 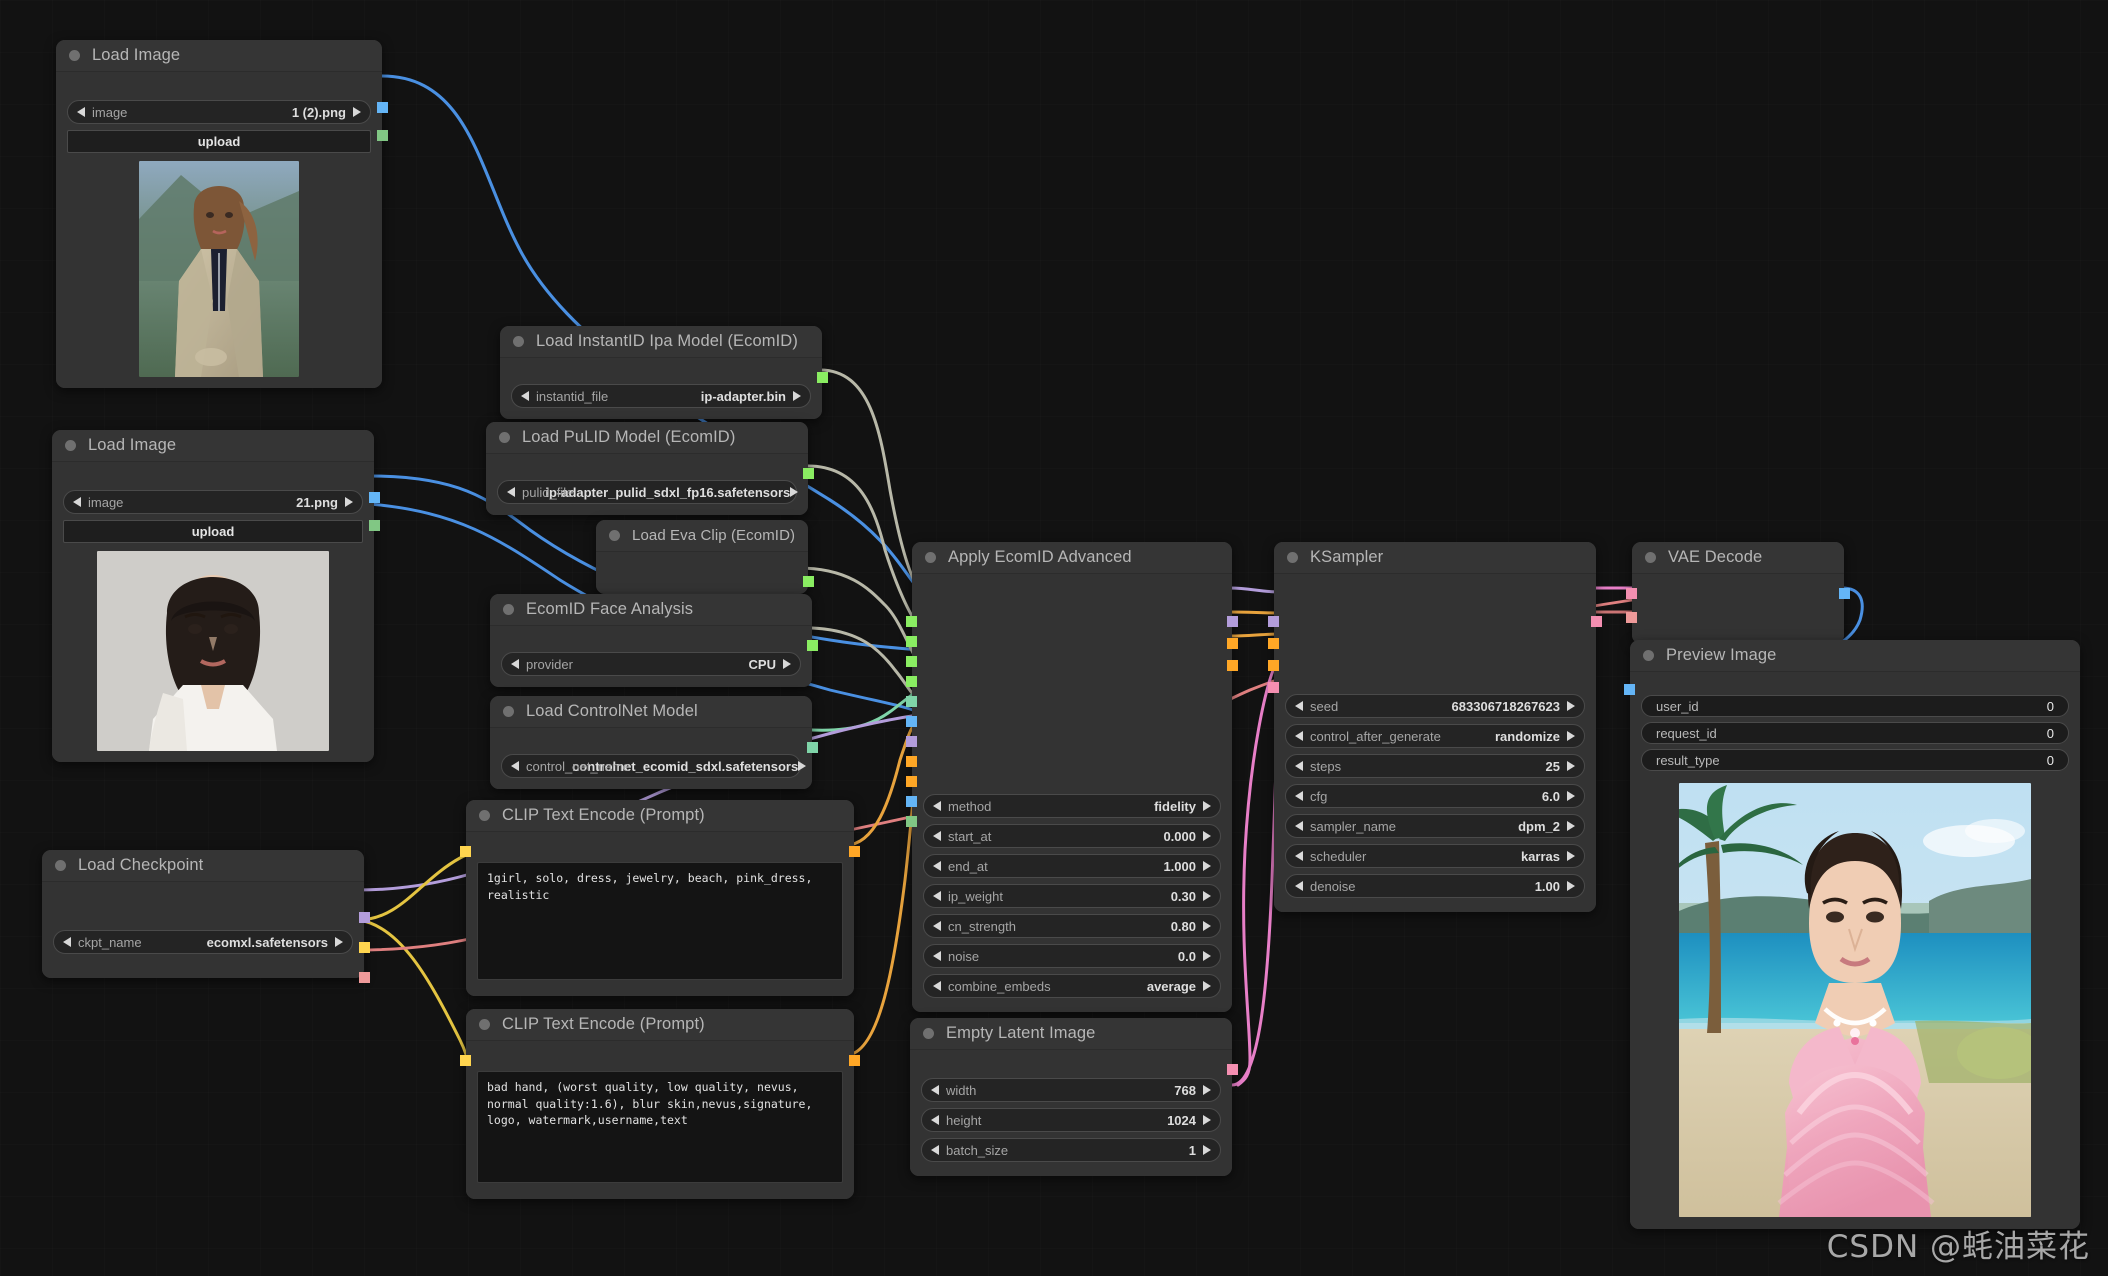 I want to click on node-load-eva-clip: Load Eva Clip (EcomID), so click(x=705, y=557).